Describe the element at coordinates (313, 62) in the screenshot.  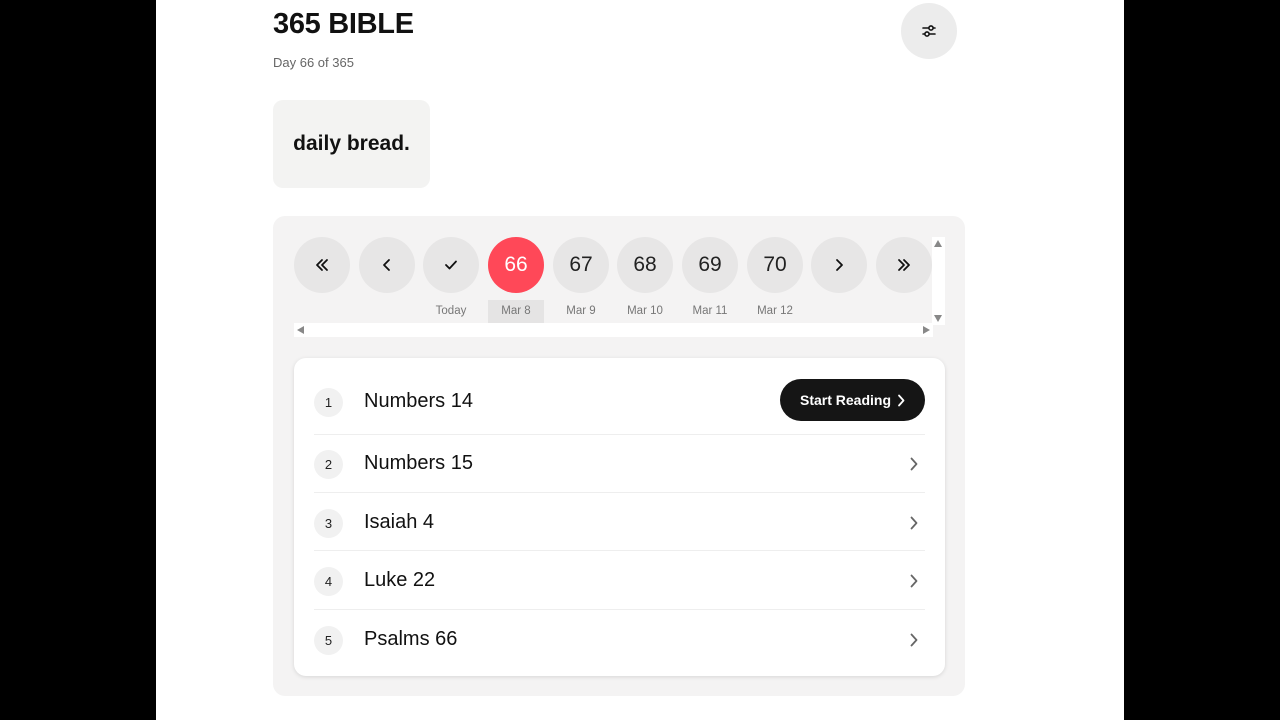
I see `day-progress: Day 66 of 365` at that location.